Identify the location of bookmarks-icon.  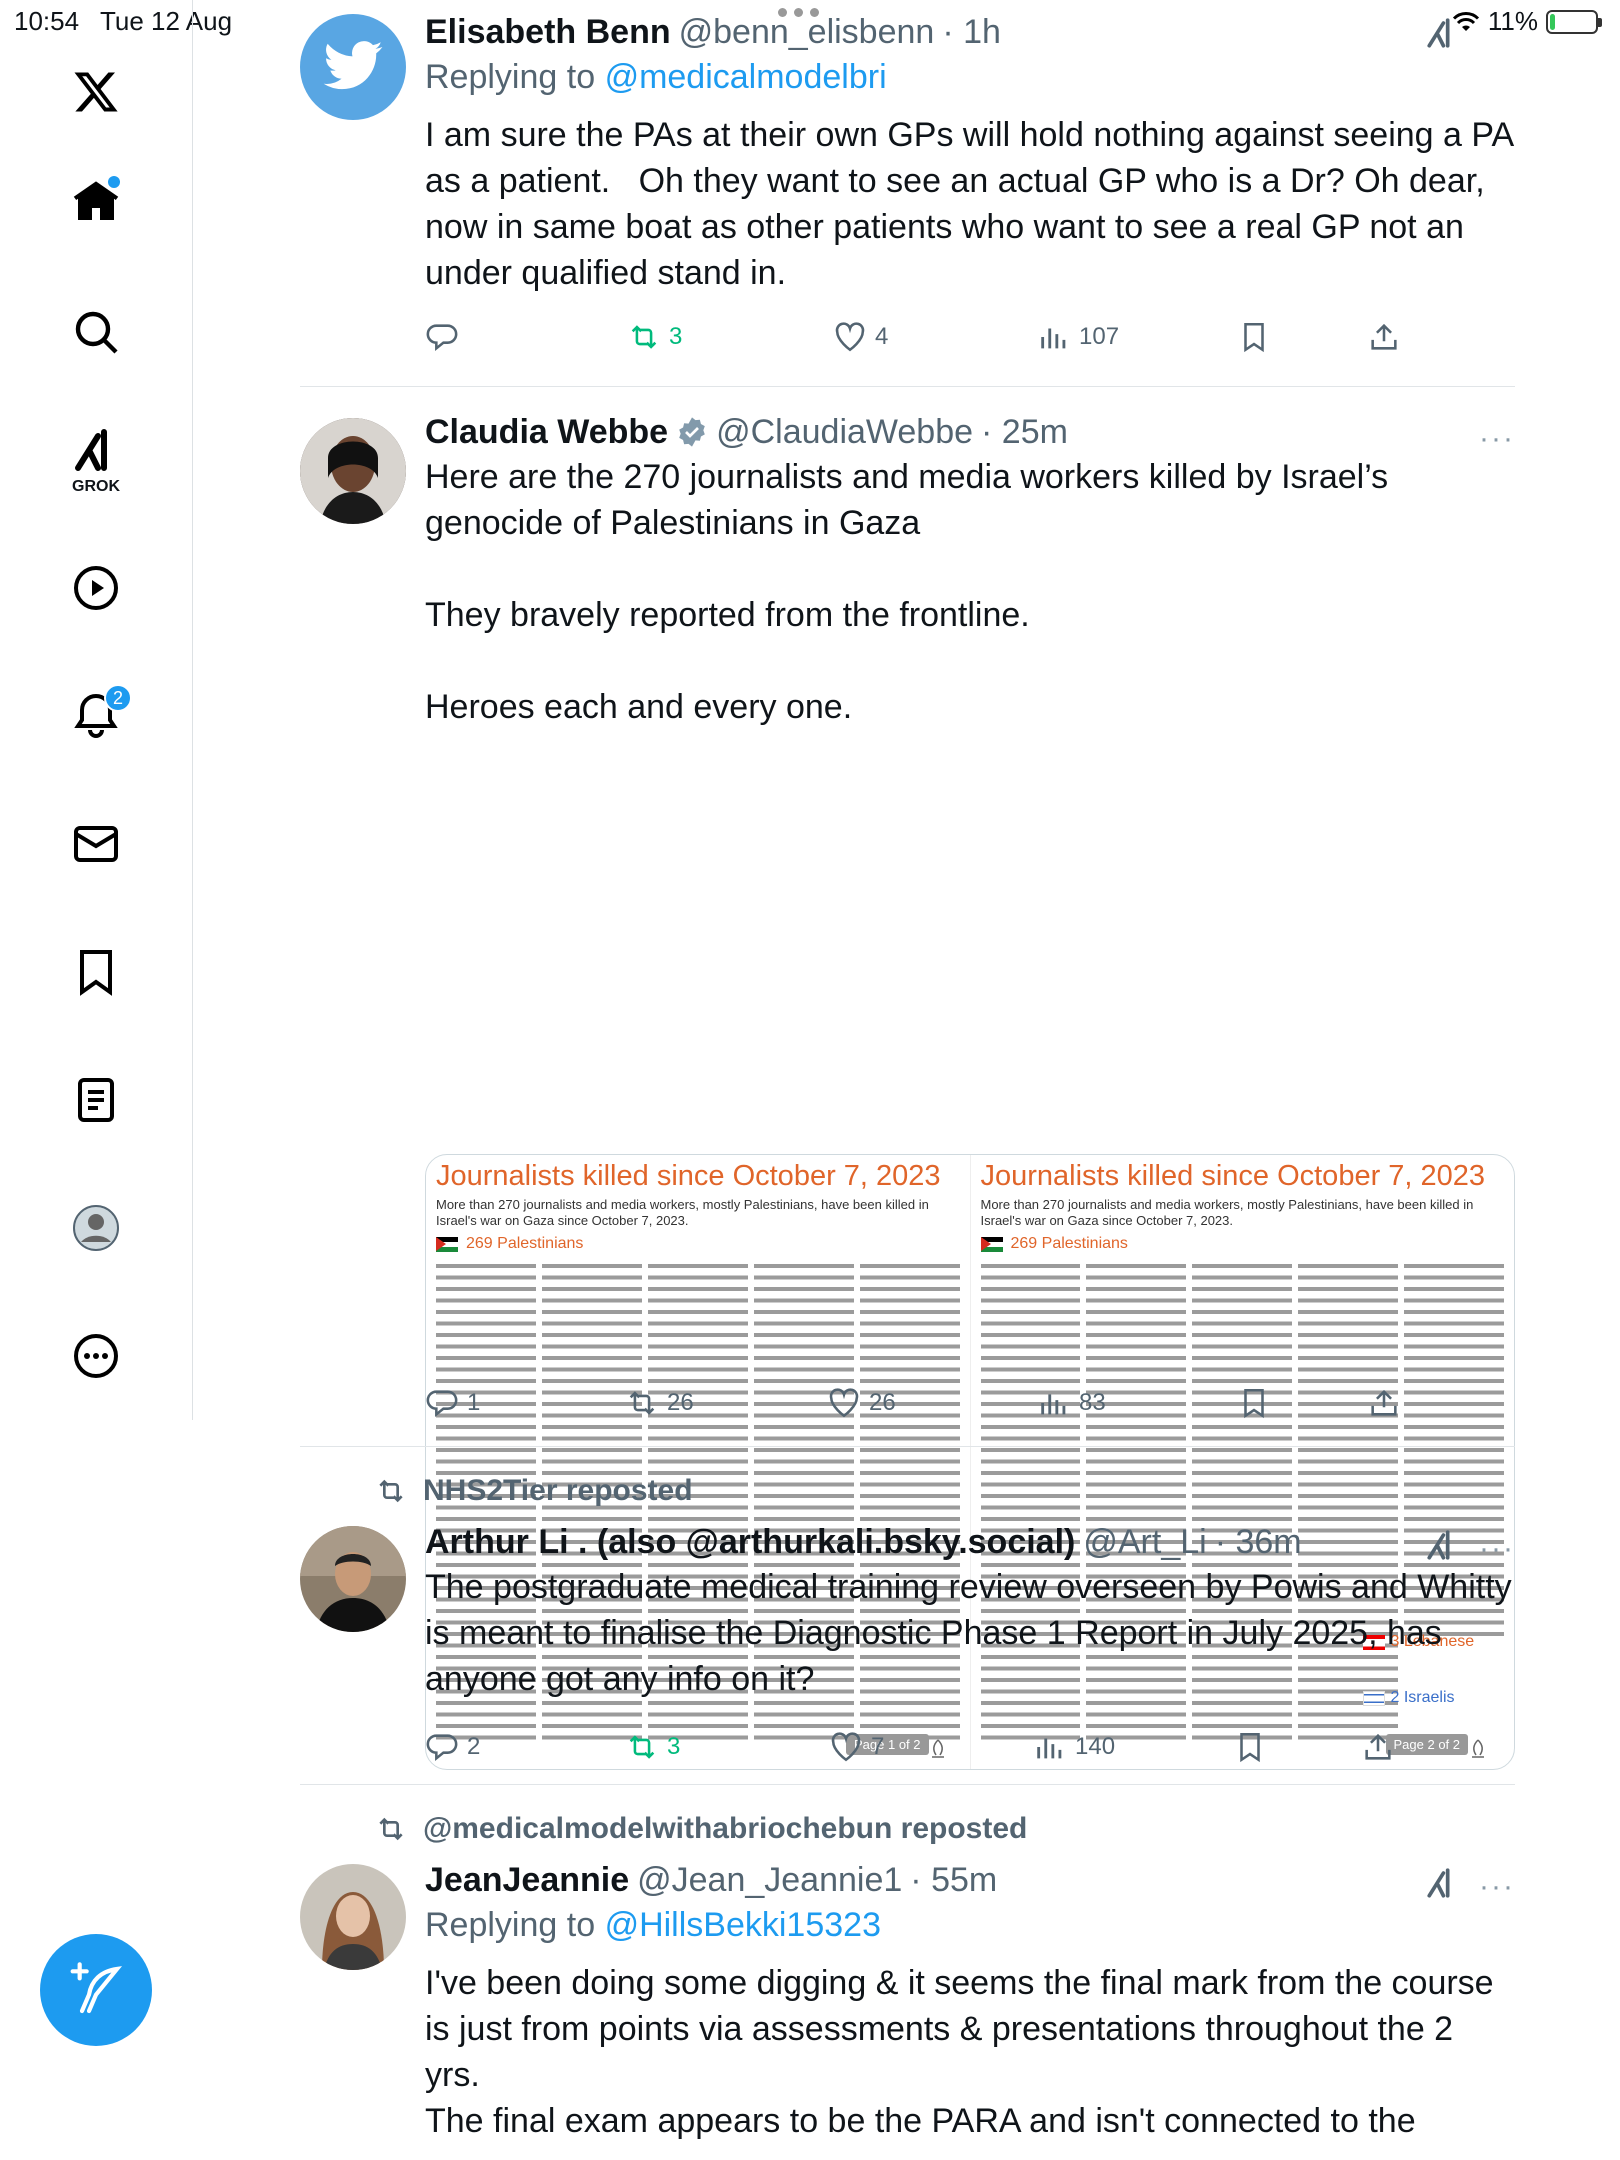
(96, 972).